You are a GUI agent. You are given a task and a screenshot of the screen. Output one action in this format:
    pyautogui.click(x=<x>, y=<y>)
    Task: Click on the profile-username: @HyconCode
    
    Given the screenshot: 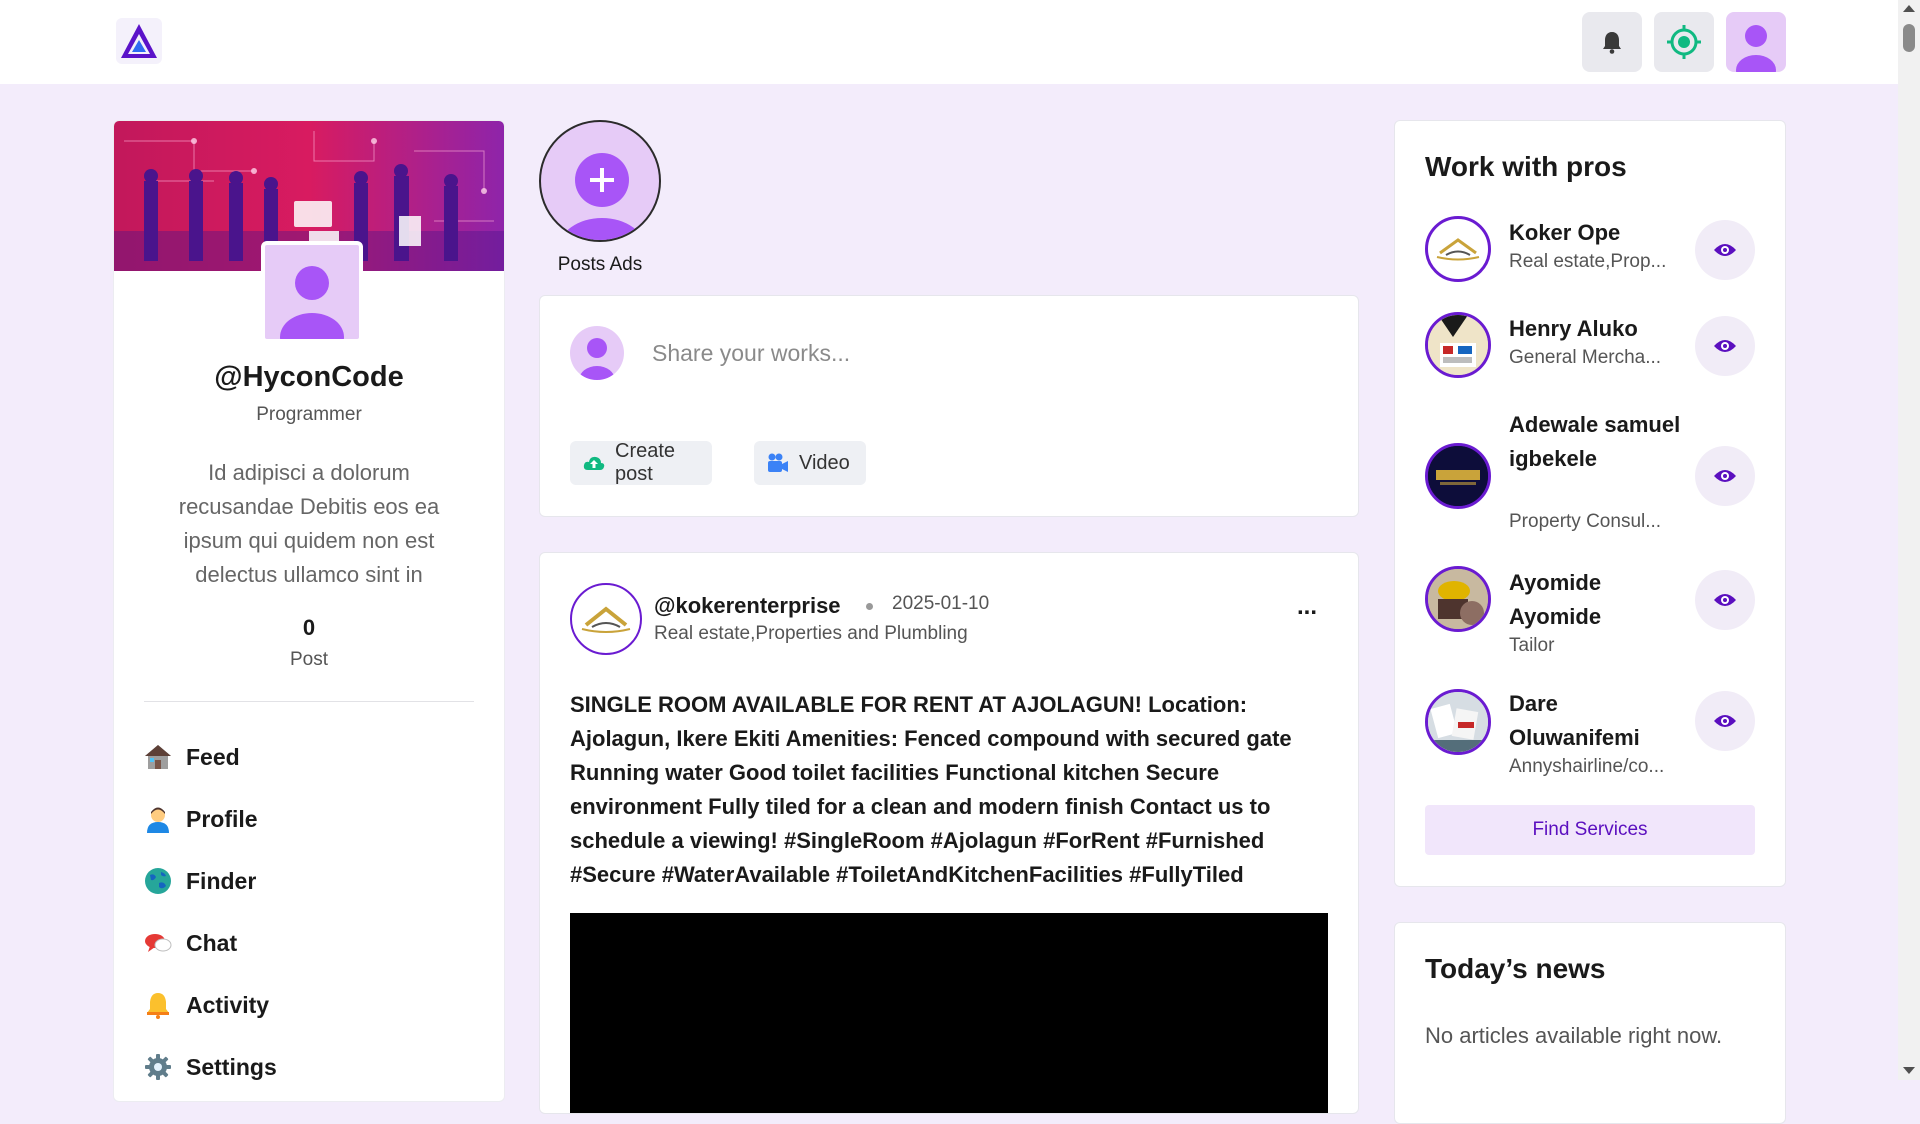 What is the action you would take?
    pyautogui.click(x=309, y=377)
    